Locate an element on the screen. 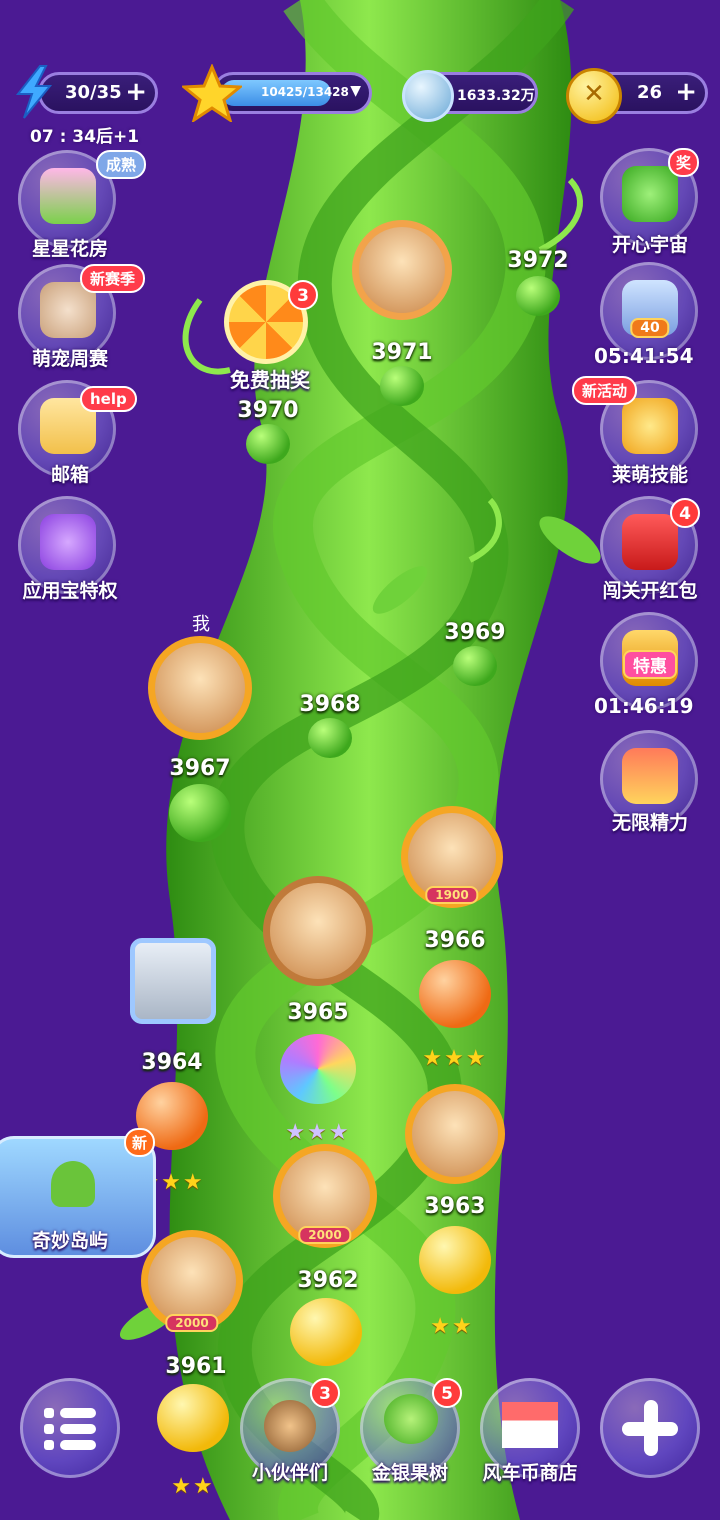 Image resolution: width=720 pixels, height=1520 pixels. new-activity-tag: 新活动 is located at coordinates (605, 390).